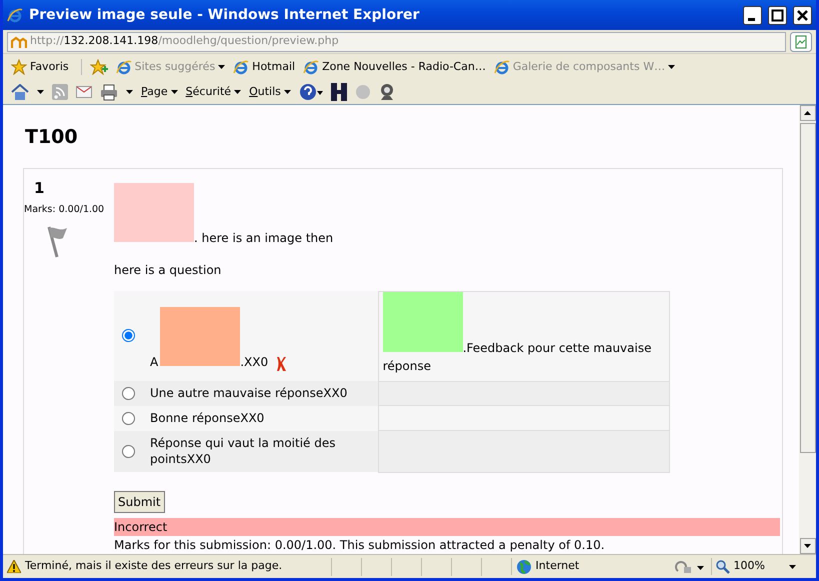  I want to click on answer-text: Bonne réponseXX0, so click(207, 417).